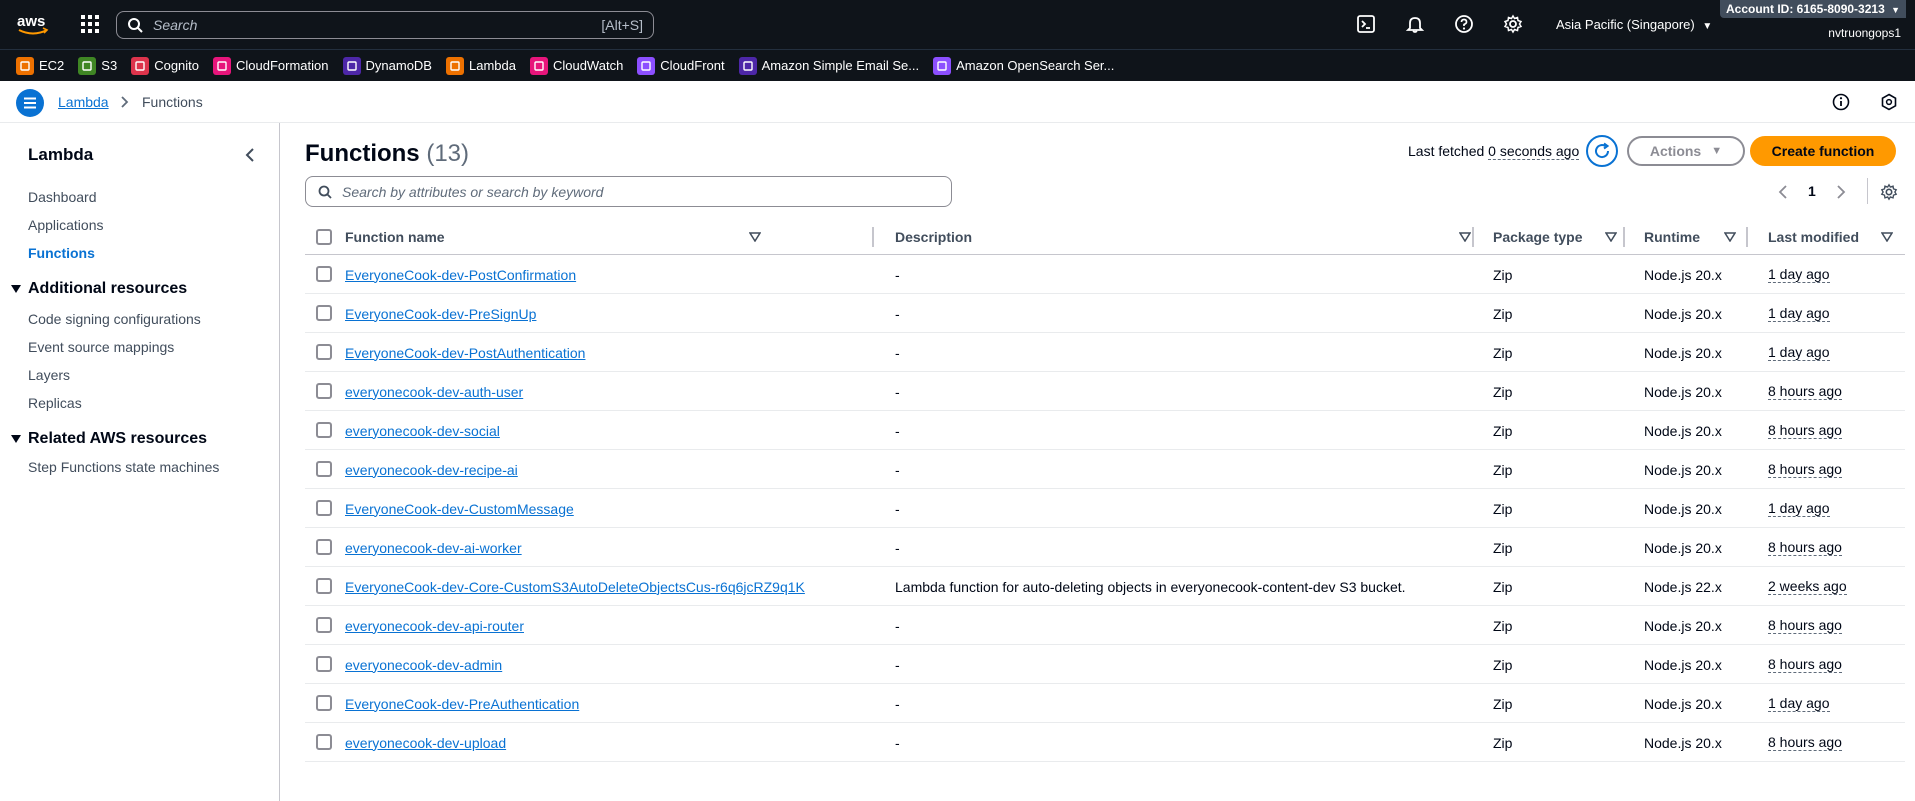  What do you see at coordinates (1366, 24) in the screenshot?
I see `cloudshell-icon` at bounding box center [1366, 24].